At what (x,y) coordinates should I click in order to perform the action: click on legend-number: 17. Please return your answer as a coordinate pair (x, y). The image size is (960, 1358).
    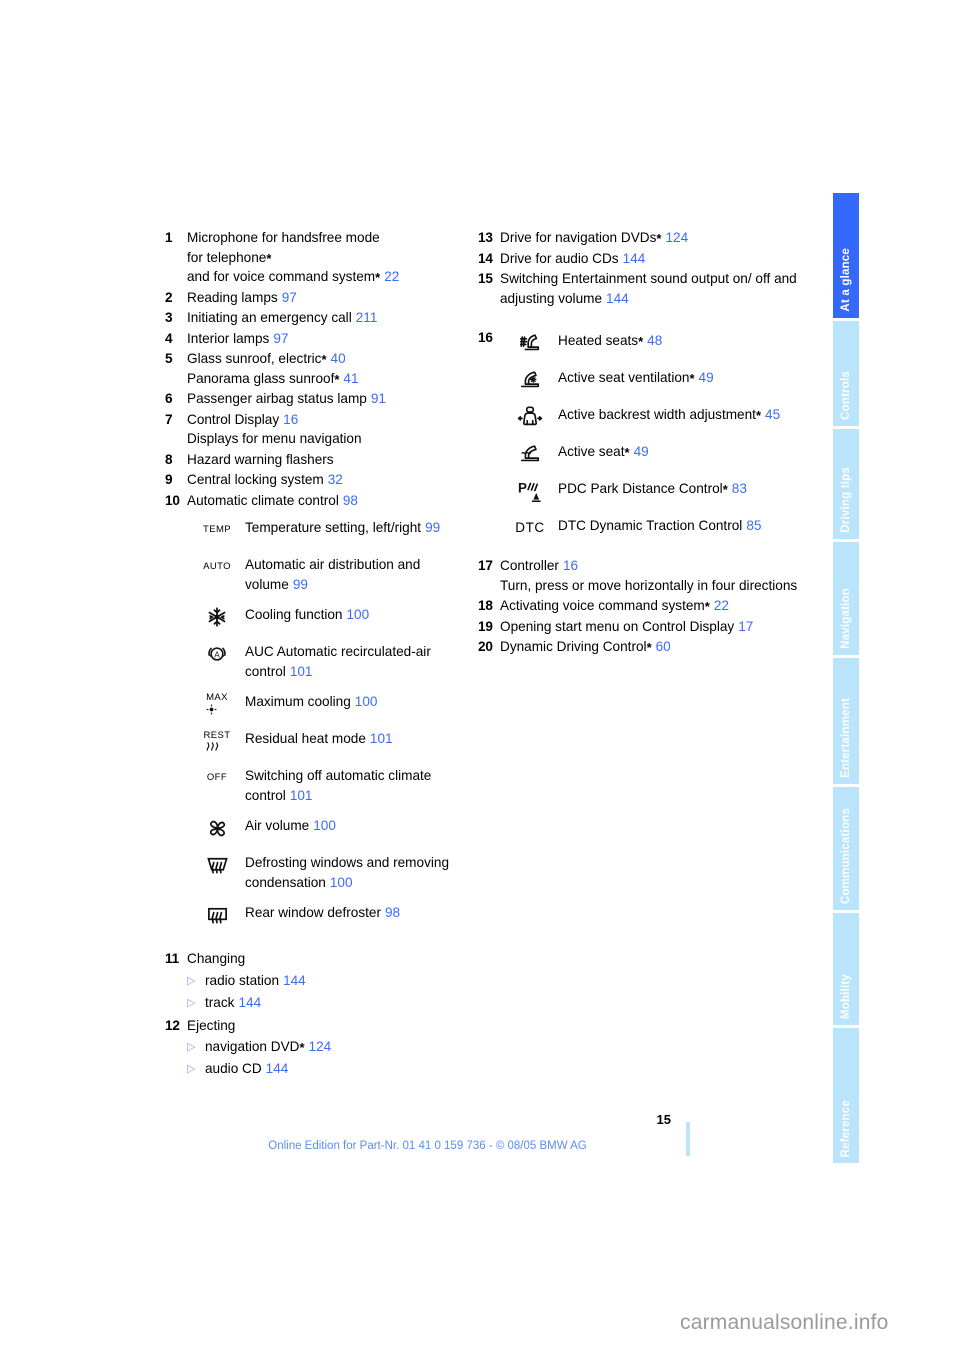
    Looking at the image, I should click on (485, 565).